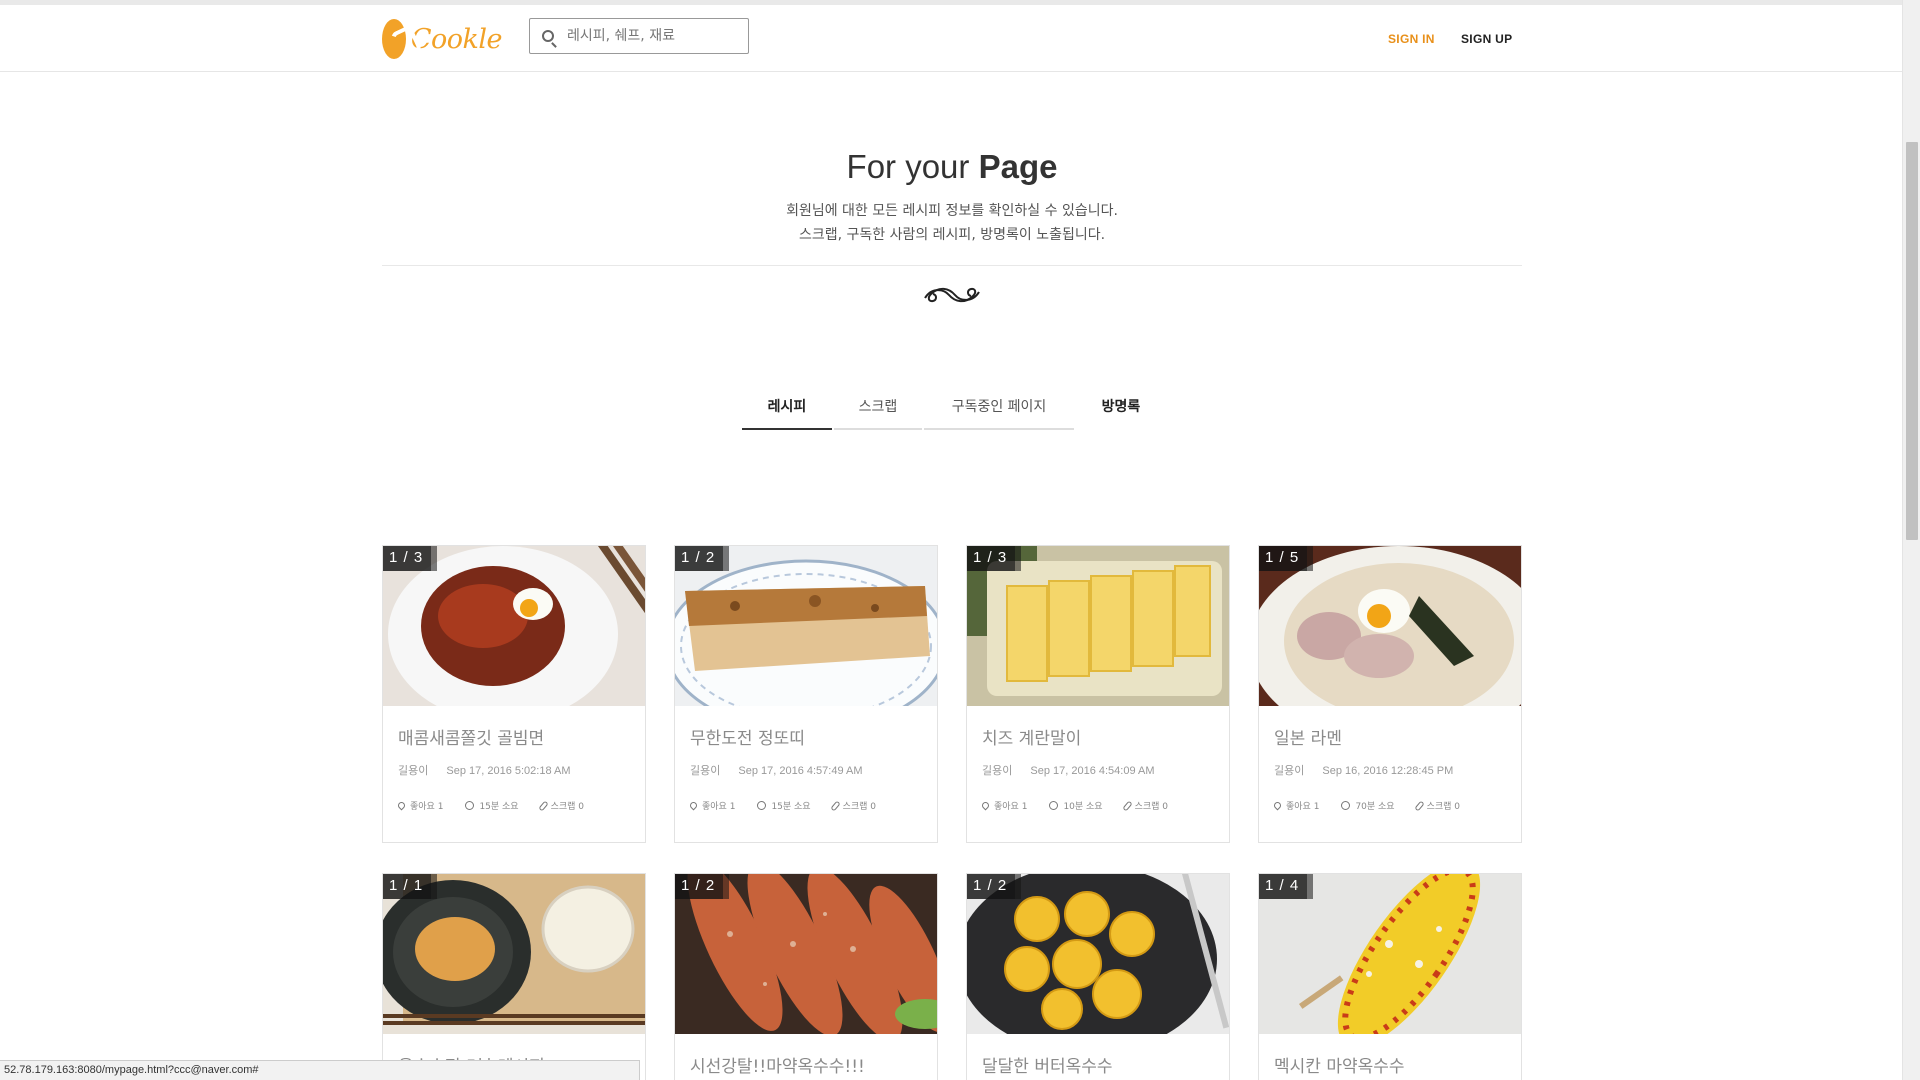 The width and height of the screenshot is (1920, 1080). I want to click on cook-time: 10분 소요, so click(1083, 807).